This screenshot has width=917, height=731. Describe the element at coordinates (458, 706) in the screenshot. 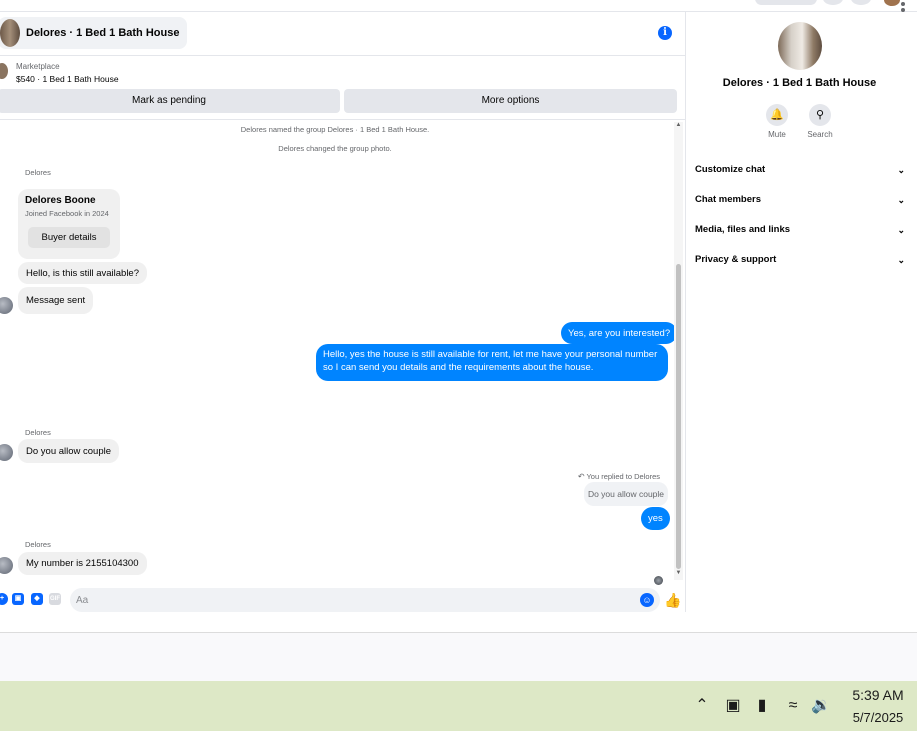

I see `taskbar: ⌃ ▣ ▮ ≈ 🔉 5:39 AM 5/7/2025` at that location.